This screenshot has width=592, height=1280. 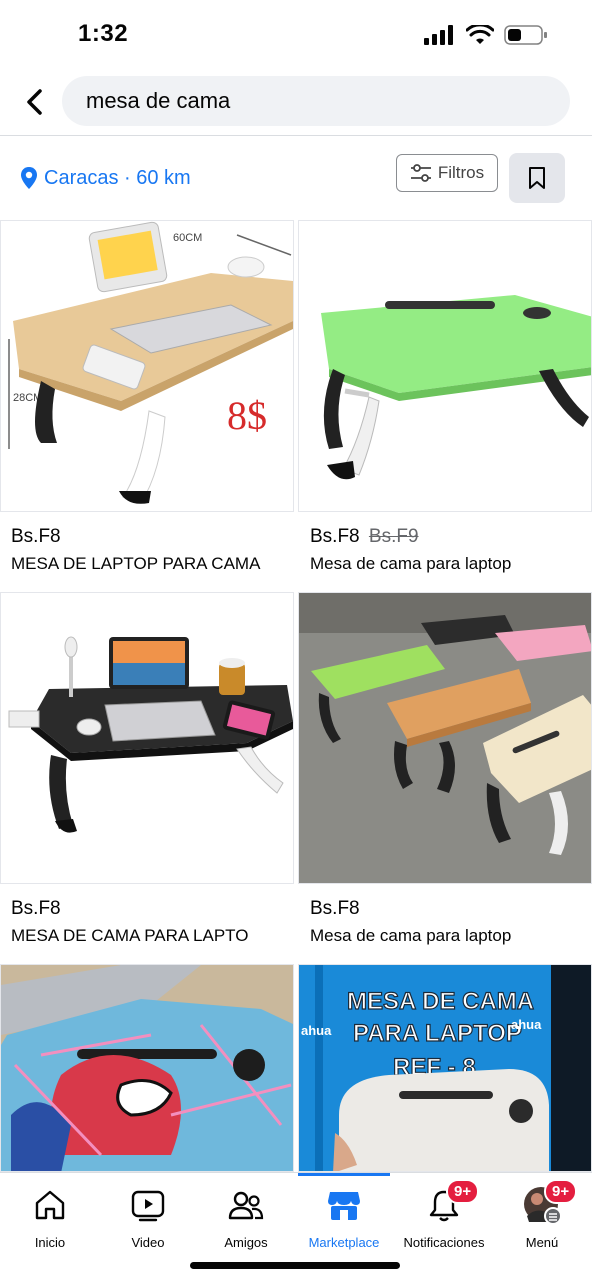 I want to click on chevron-left-icon, so click(x=34, y=102).